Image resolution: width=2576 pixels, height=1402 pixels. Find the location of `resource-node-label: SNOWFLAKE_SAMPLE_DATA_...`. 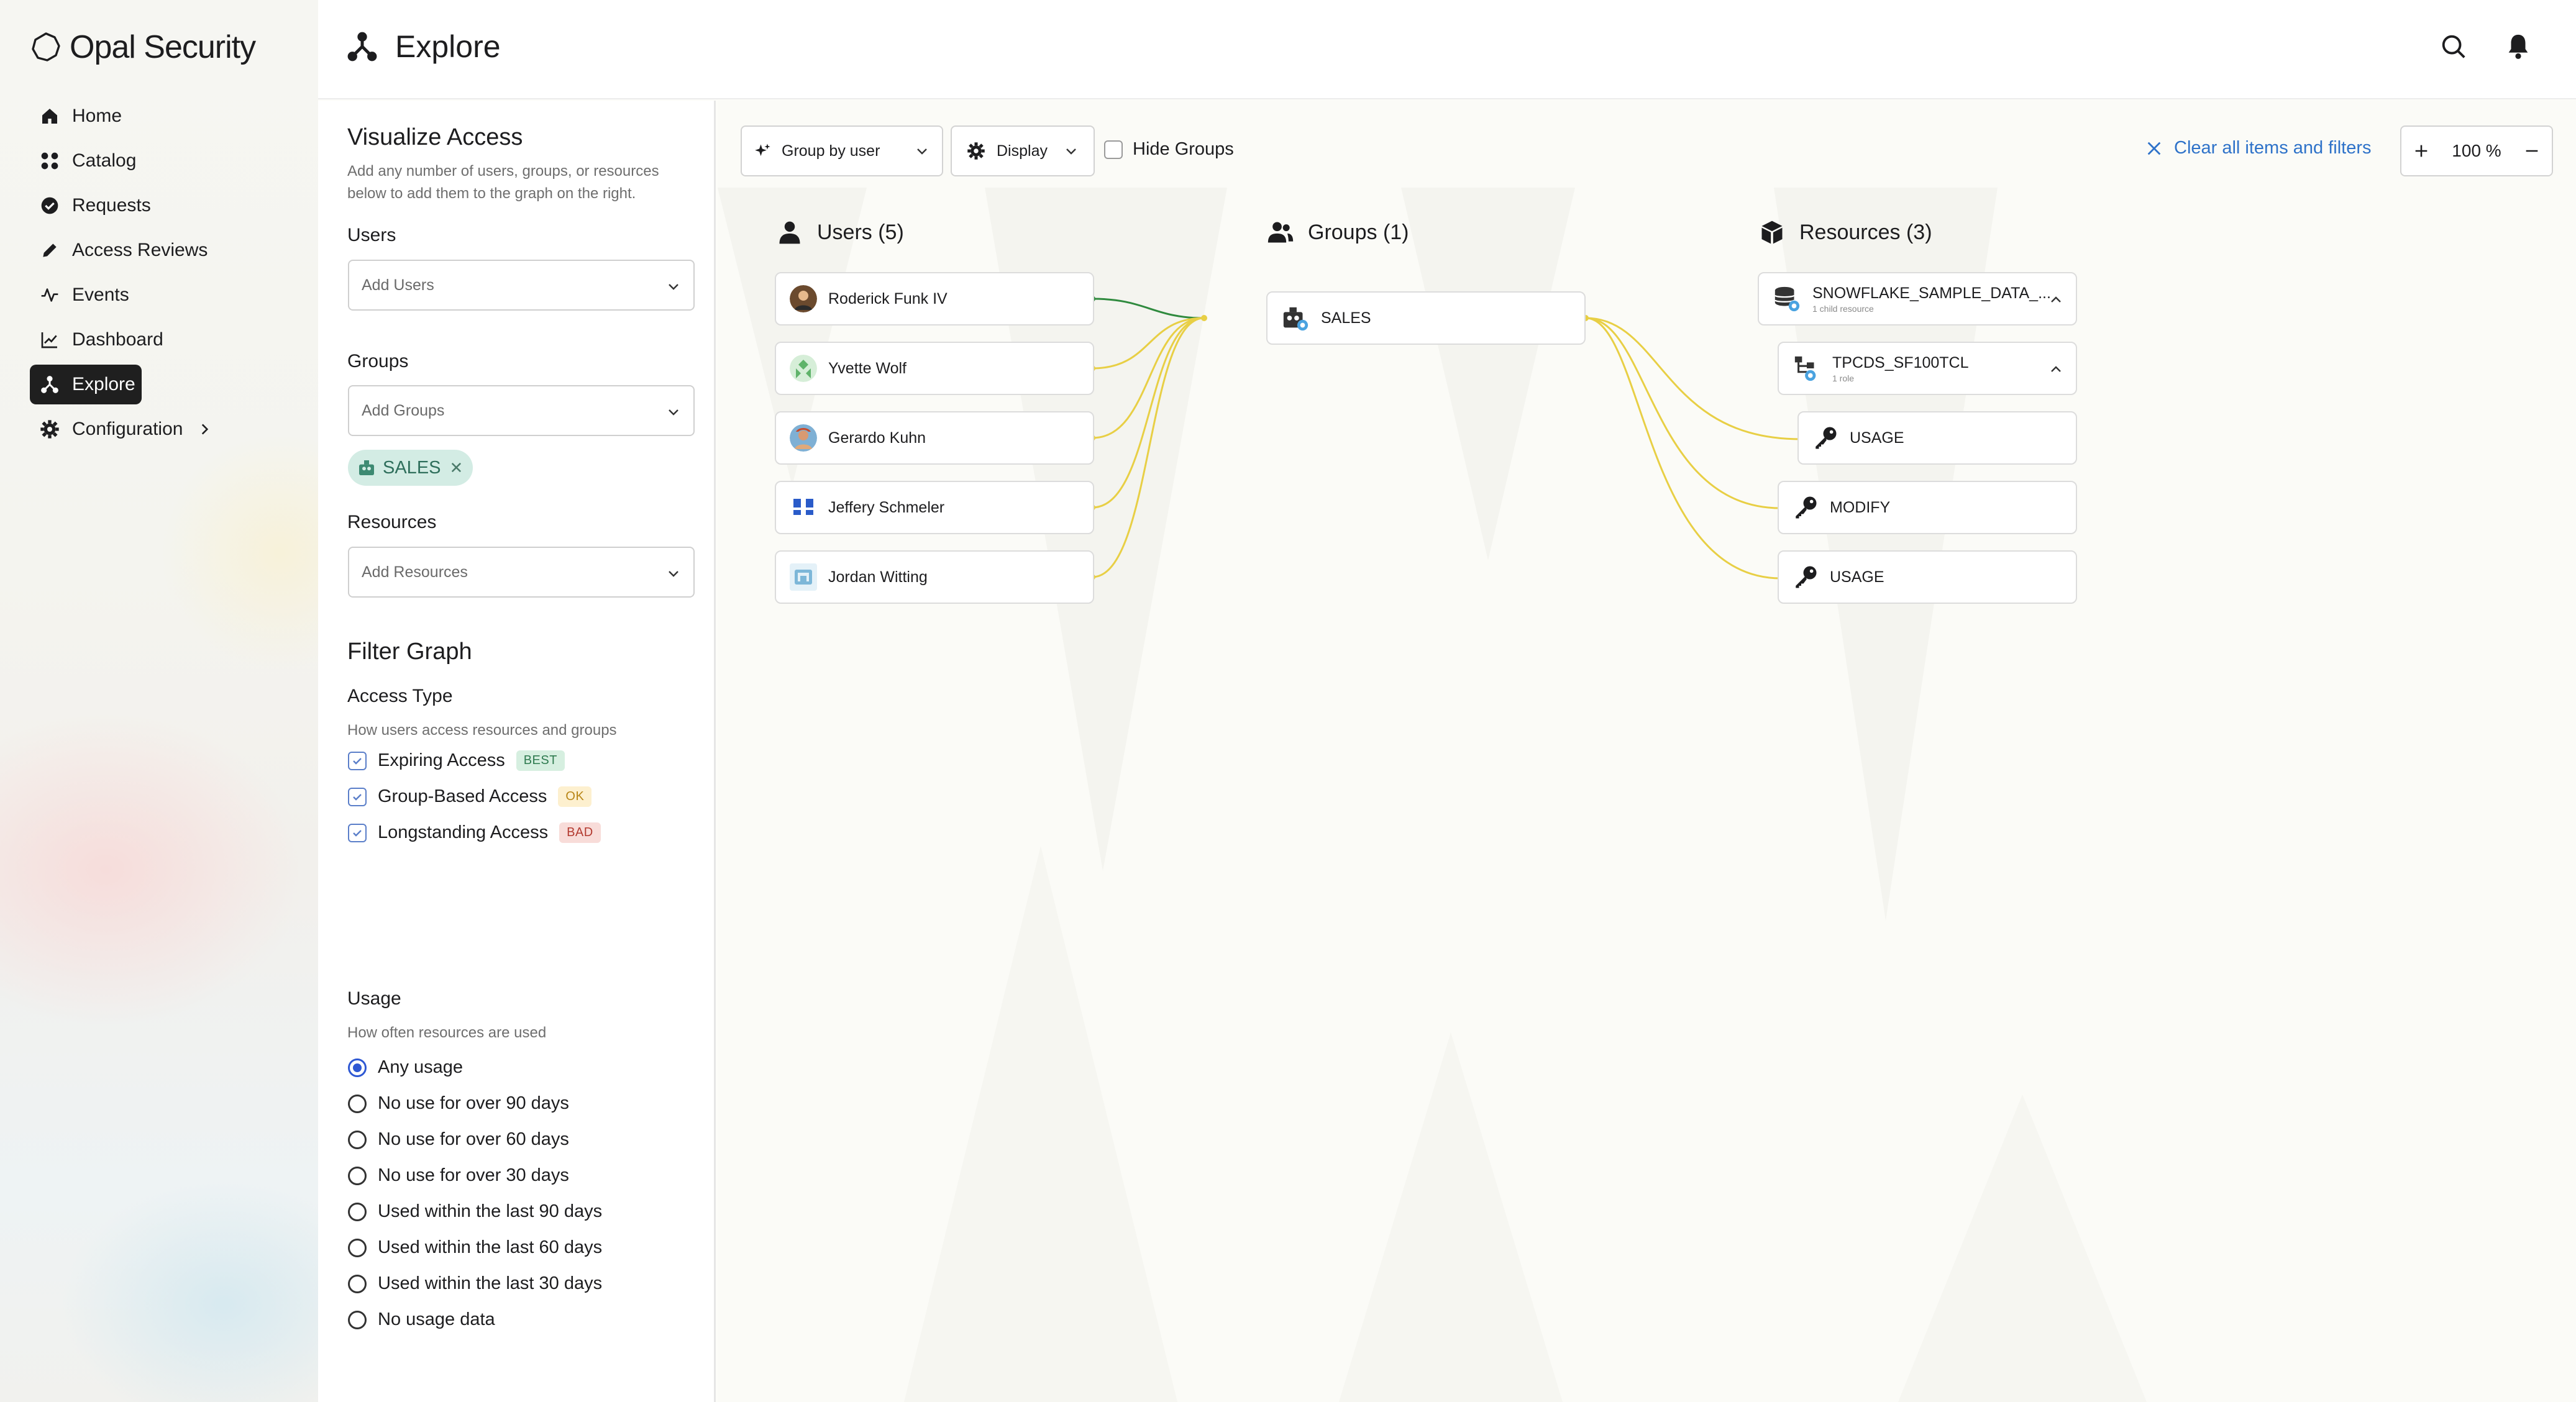

resource-node-label: SNOWFLAKE_SAMPLE_DATA_... is located at coordinates (1931, 293).